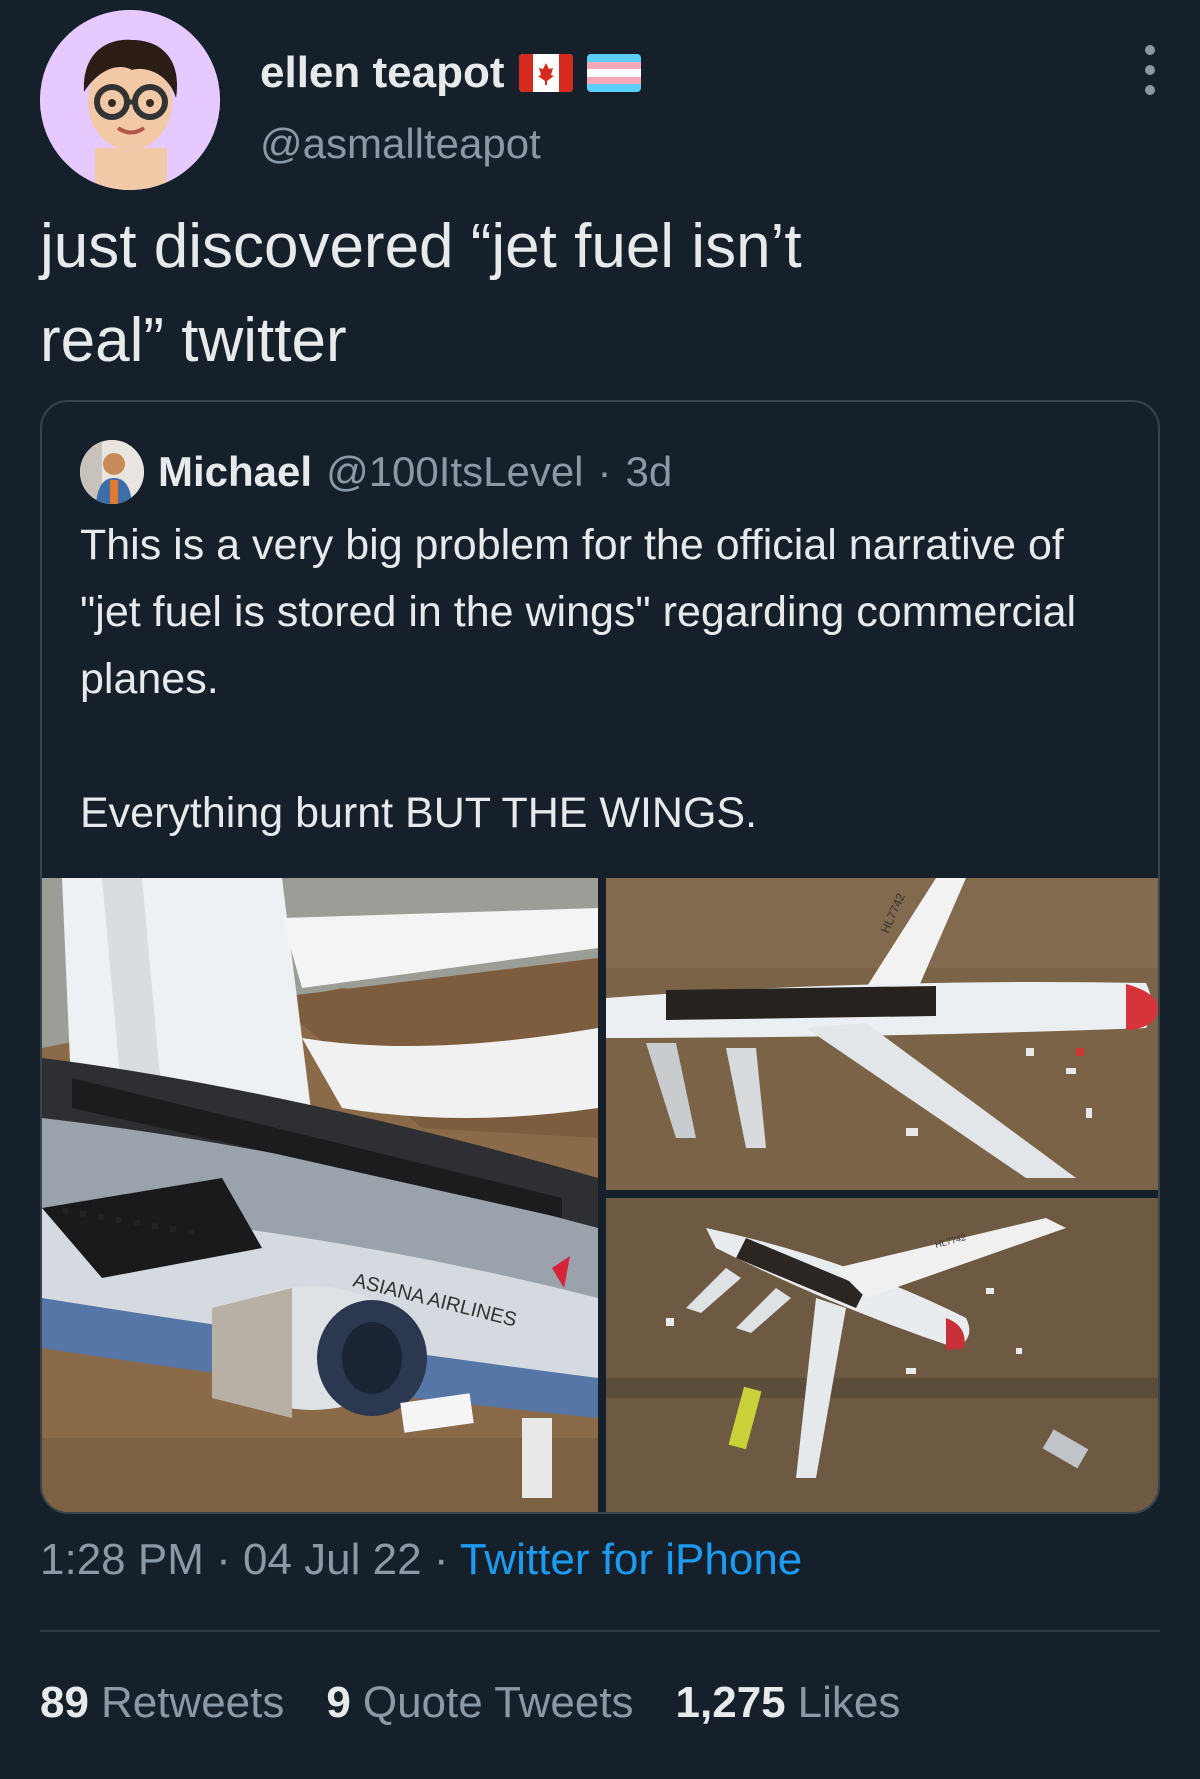  I want to click on quoted-avatar-icon, so click(112, 472).